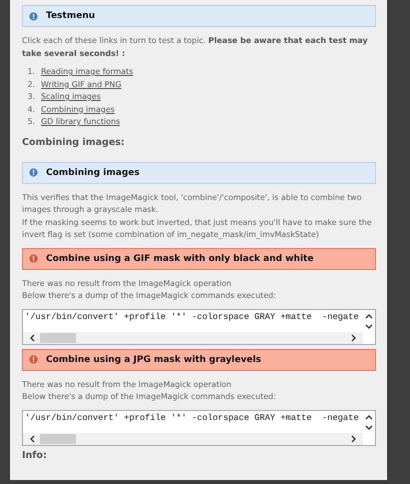  I want to click on message-title: Combining images, so click(93, 173).